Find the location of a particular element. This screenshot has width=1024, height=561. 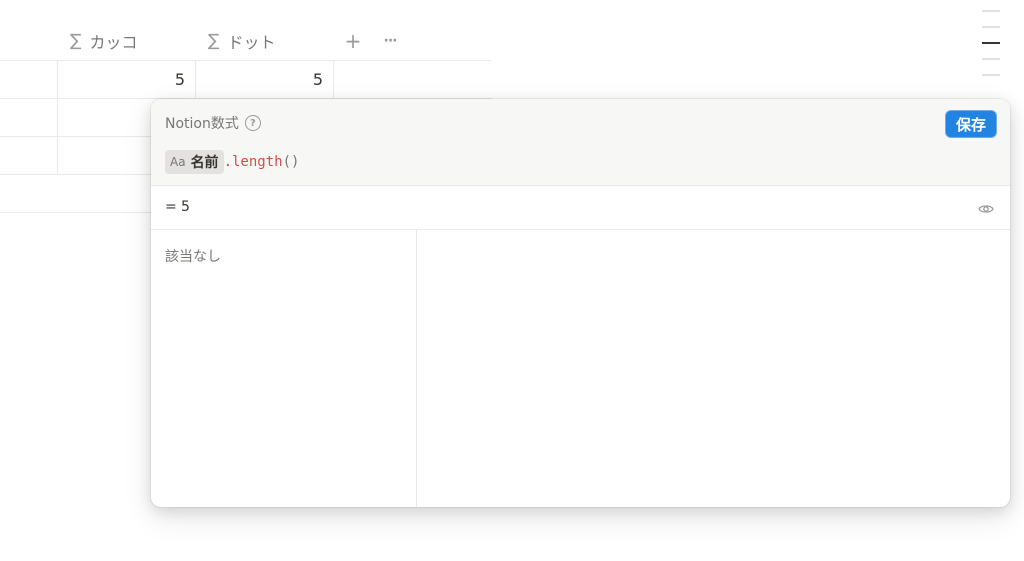

formula-editor-title-text: Notion数式 is located at coordinates (202, 124).